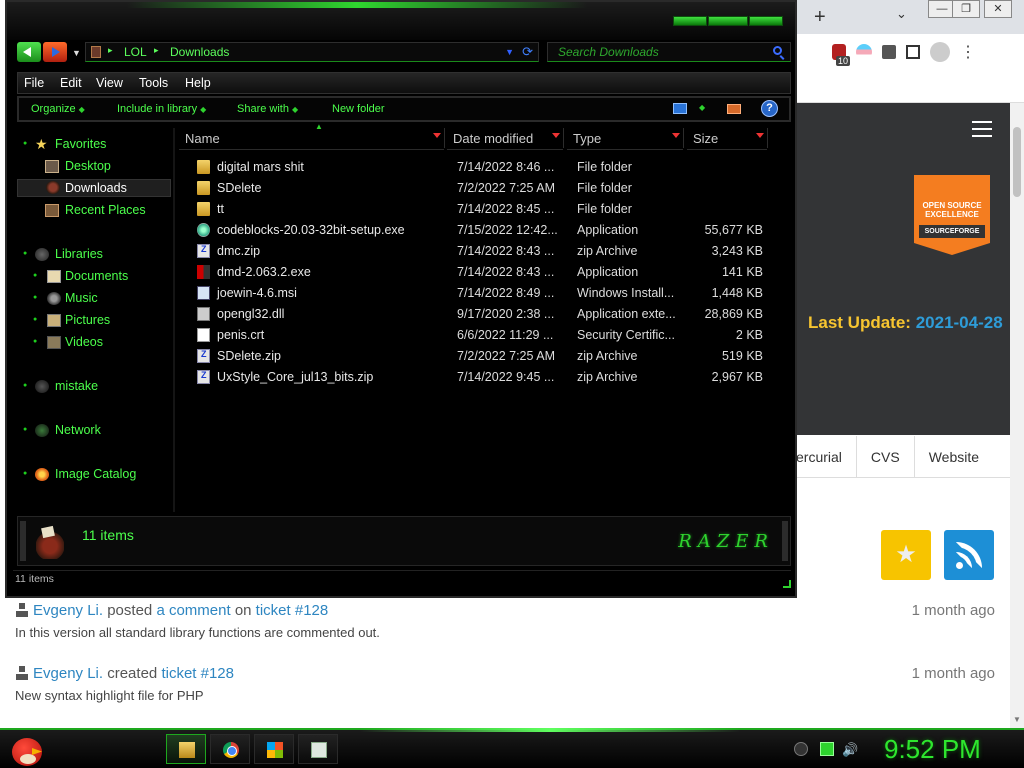 The height and width of the screenshot is (768, 1024). I want to click on profile-avatar-icon, so click(940, 52).